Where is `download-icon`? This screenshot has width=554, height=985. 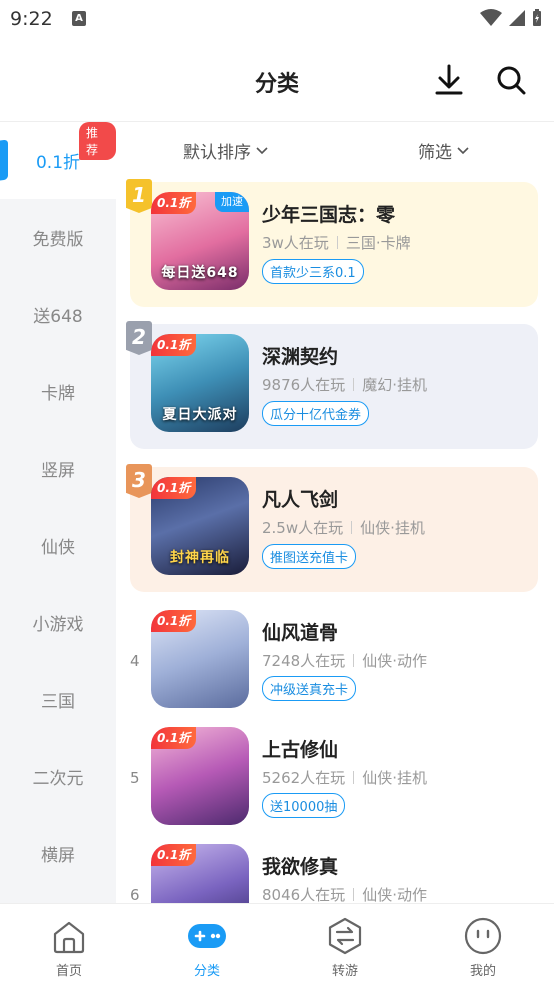 download-icon is located at coordinates (449, 79).